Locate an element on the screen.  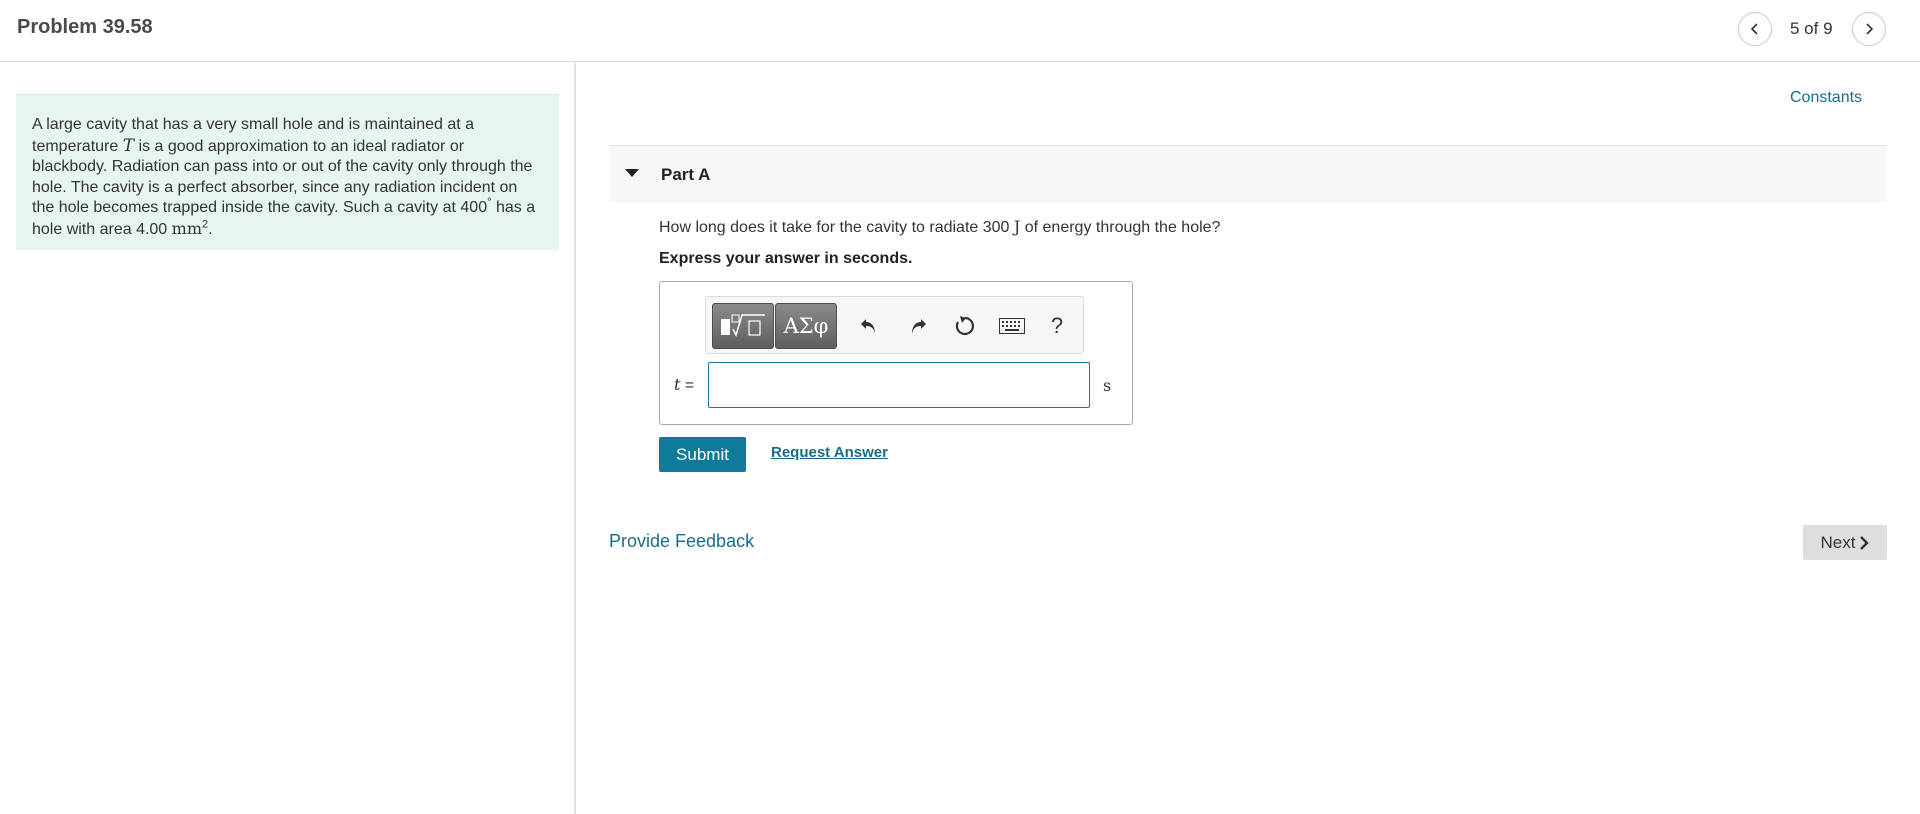
help-button: ? is located at coordinates (1057, 326).